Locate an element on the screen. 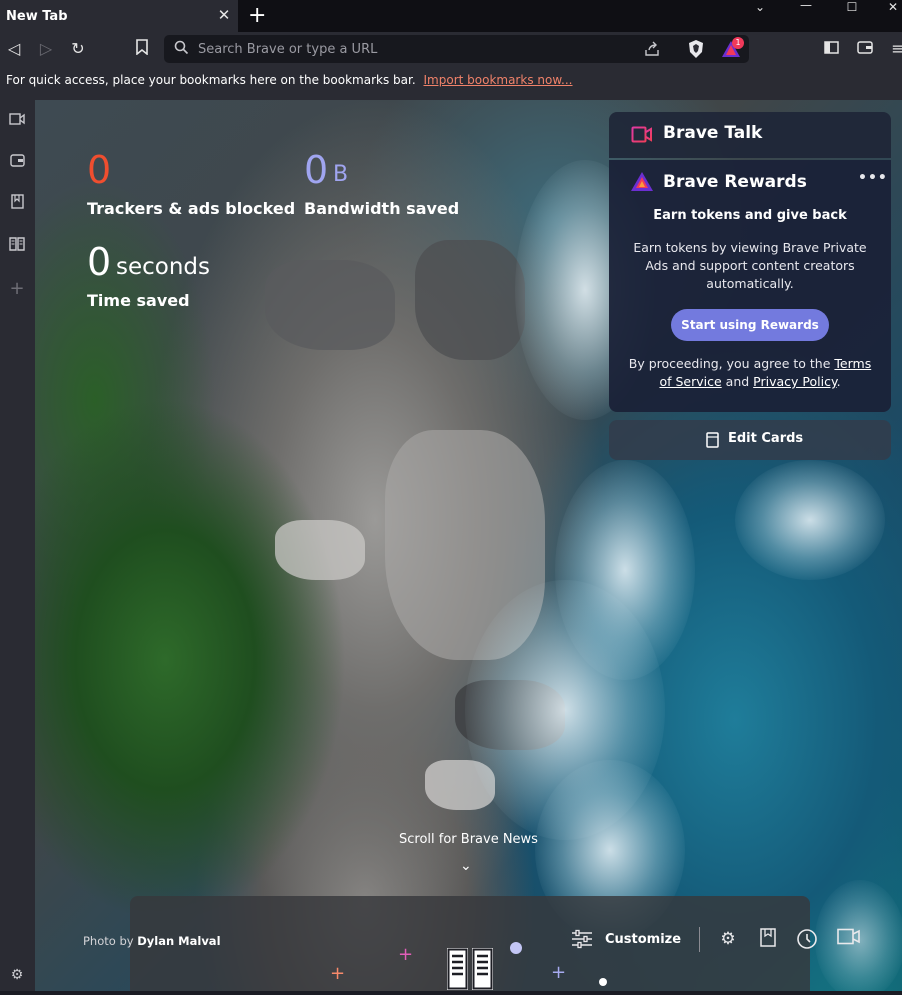 This screenshot has width=902, height=995. rewards-heading: Earn tokens and give back is located at coordinates (750, 215).